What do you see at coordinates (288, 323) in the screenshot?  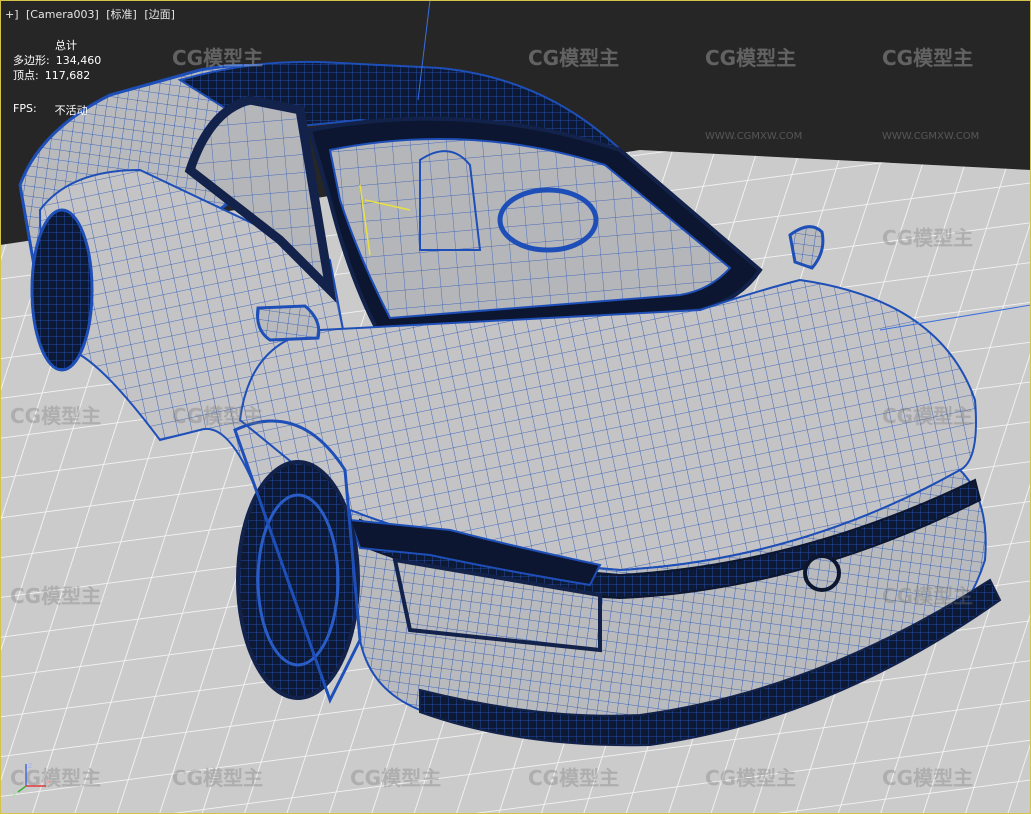 I see `left-mirror` at bounding box center [288, 323].